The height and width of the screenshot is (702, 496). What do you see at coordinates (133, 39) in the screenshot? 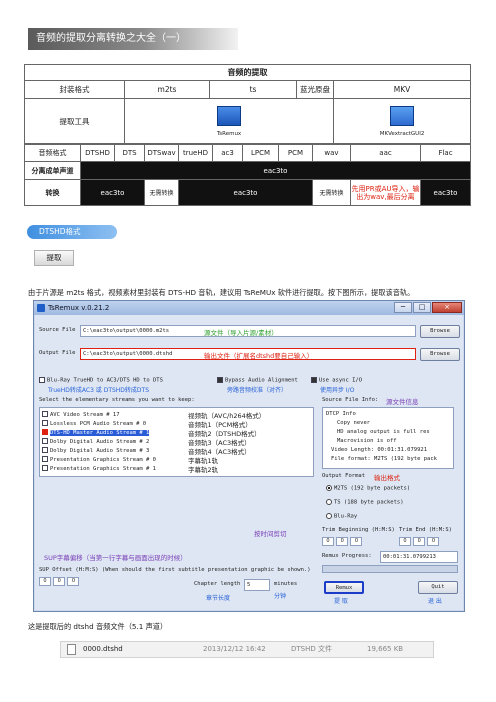
I see `page-title: 音频的提取分离转换之大全（一）` at bounding box center [133, 39].